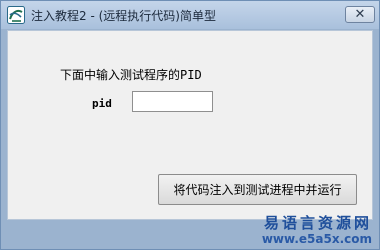  Describe the element at coordinates (172, 101) in the screenshot. I see `pid-input` at that location.